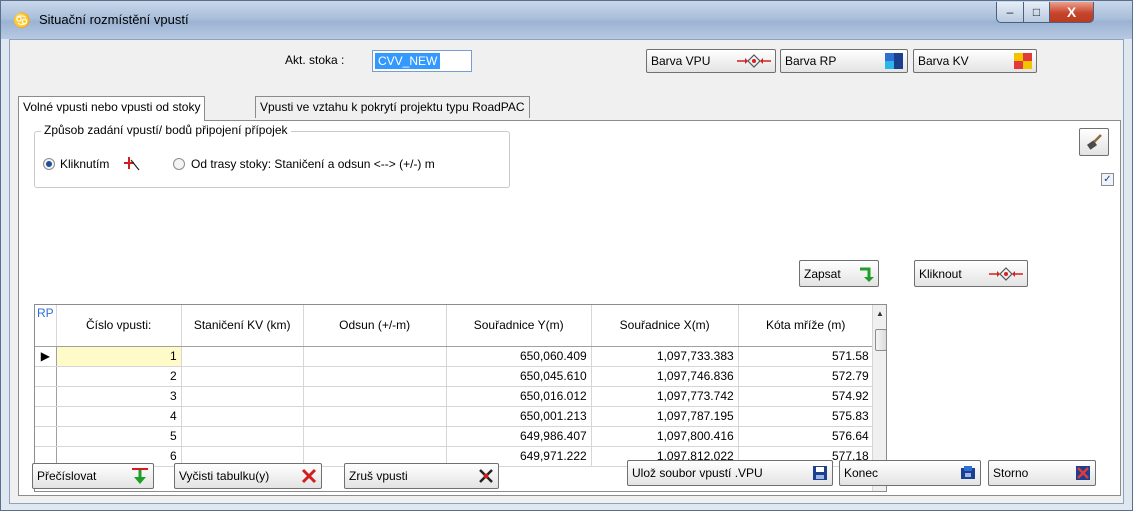  I want to click on table-row: 2 650,045.610 1,097,746.836 572.79, so click(454, 376).